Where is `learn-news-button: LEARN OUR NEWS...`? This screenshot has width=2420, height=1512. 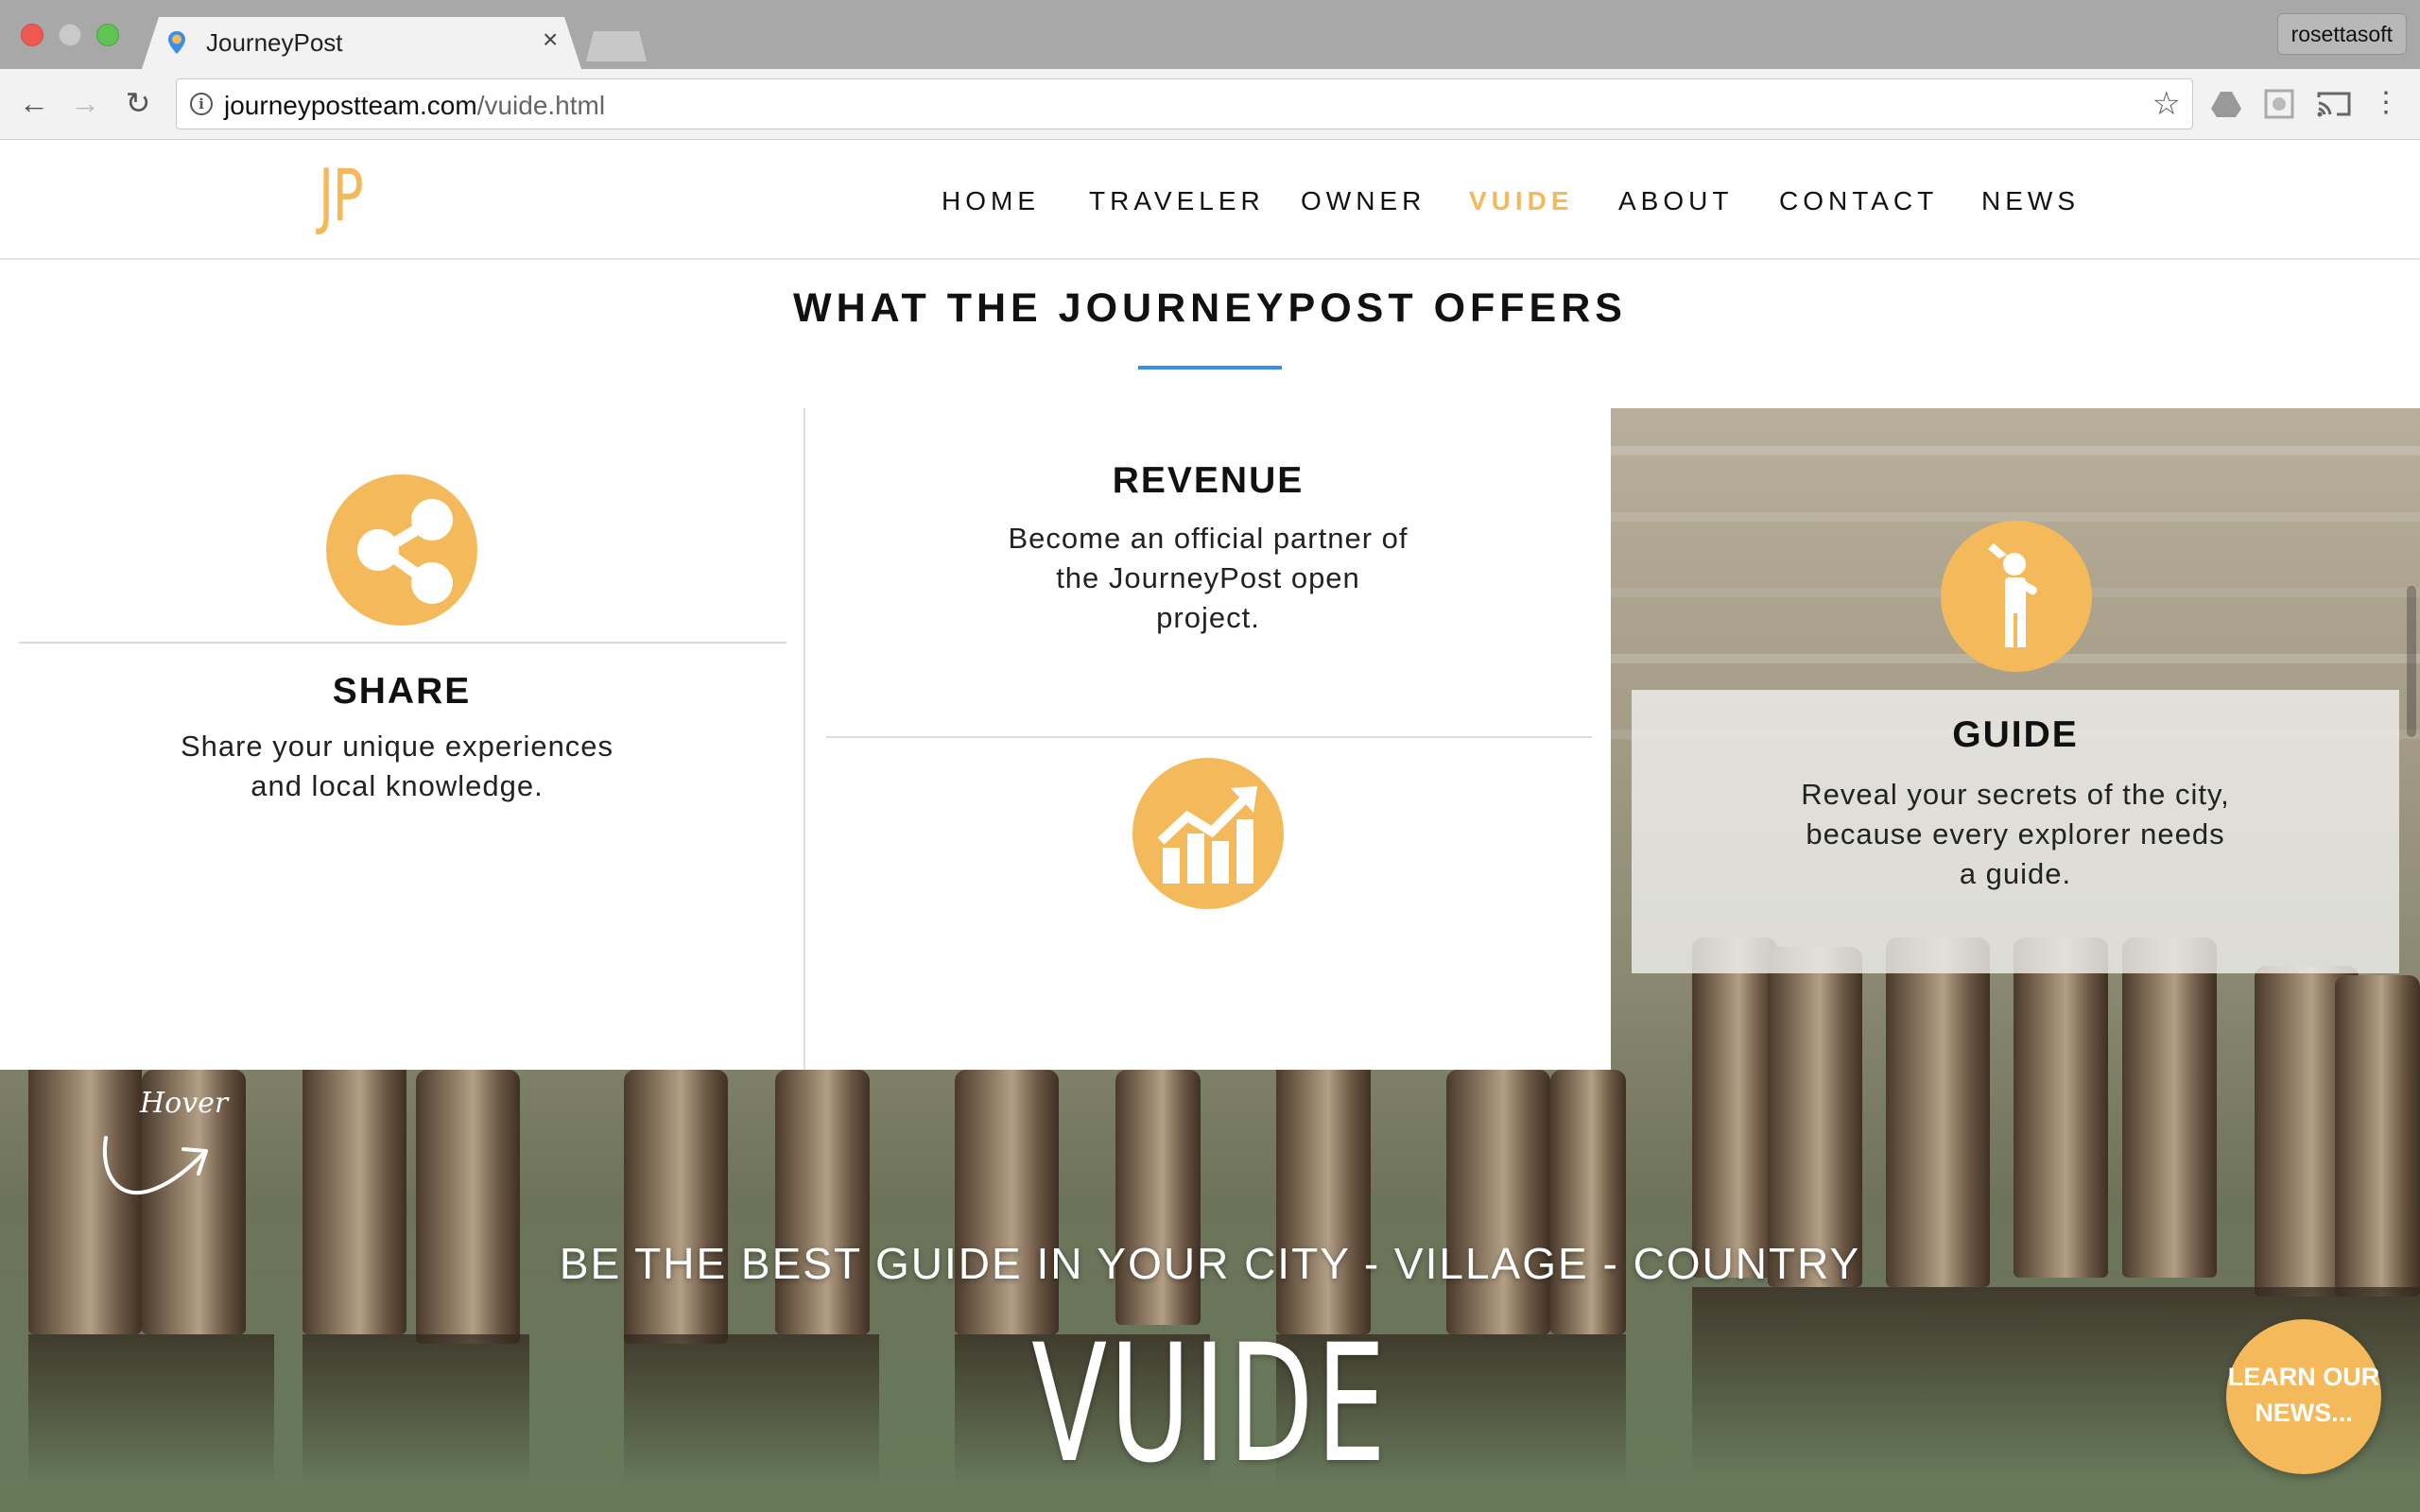
learn-news-button: LEARN OUR NEWS... is located at coordinates (2303, 1396).